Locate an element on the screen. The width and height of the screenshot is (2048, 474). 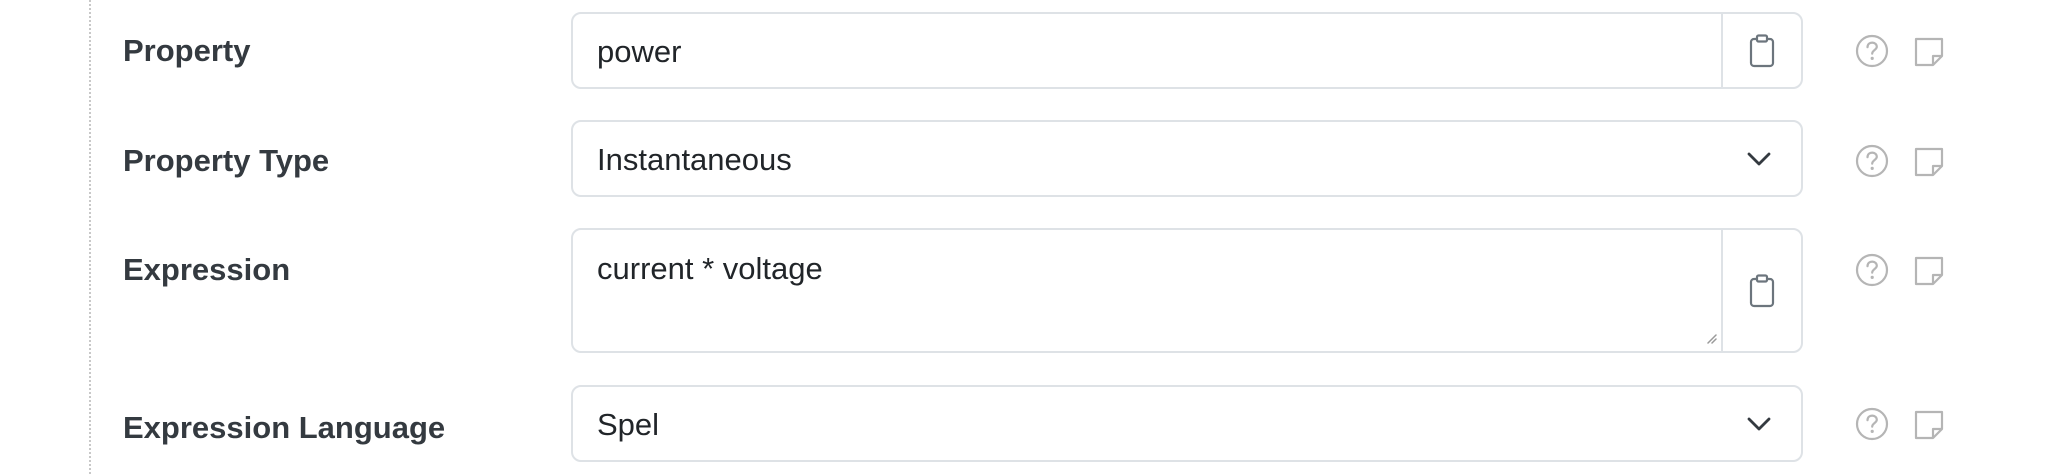
property-type-label: Property Type is located at coordinates (226, 160).